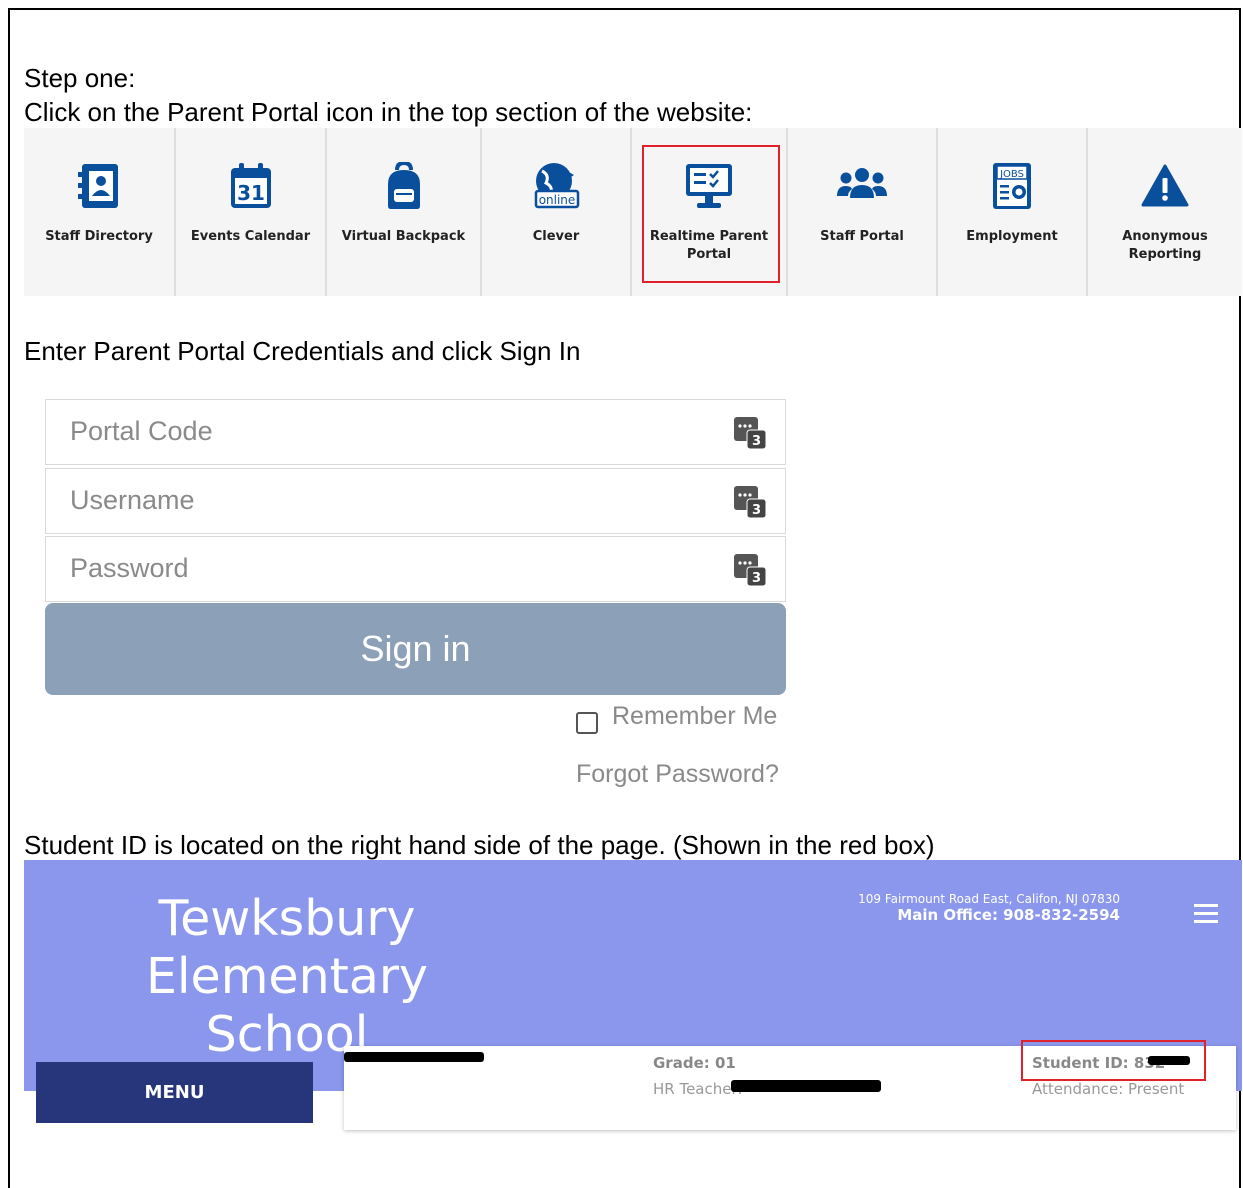 This screenshot has height=1188, width=1243. I want to click on backpack-icon, so click(404, 186).